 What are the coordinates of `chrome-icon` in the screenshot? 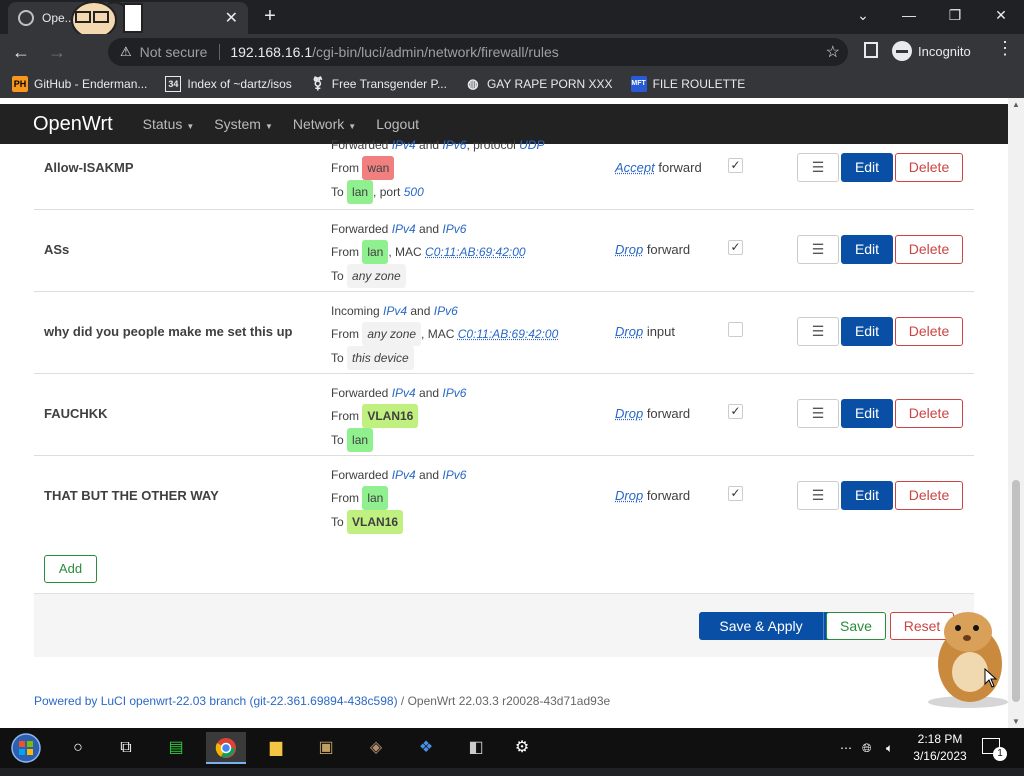 It's located at (226, 748).